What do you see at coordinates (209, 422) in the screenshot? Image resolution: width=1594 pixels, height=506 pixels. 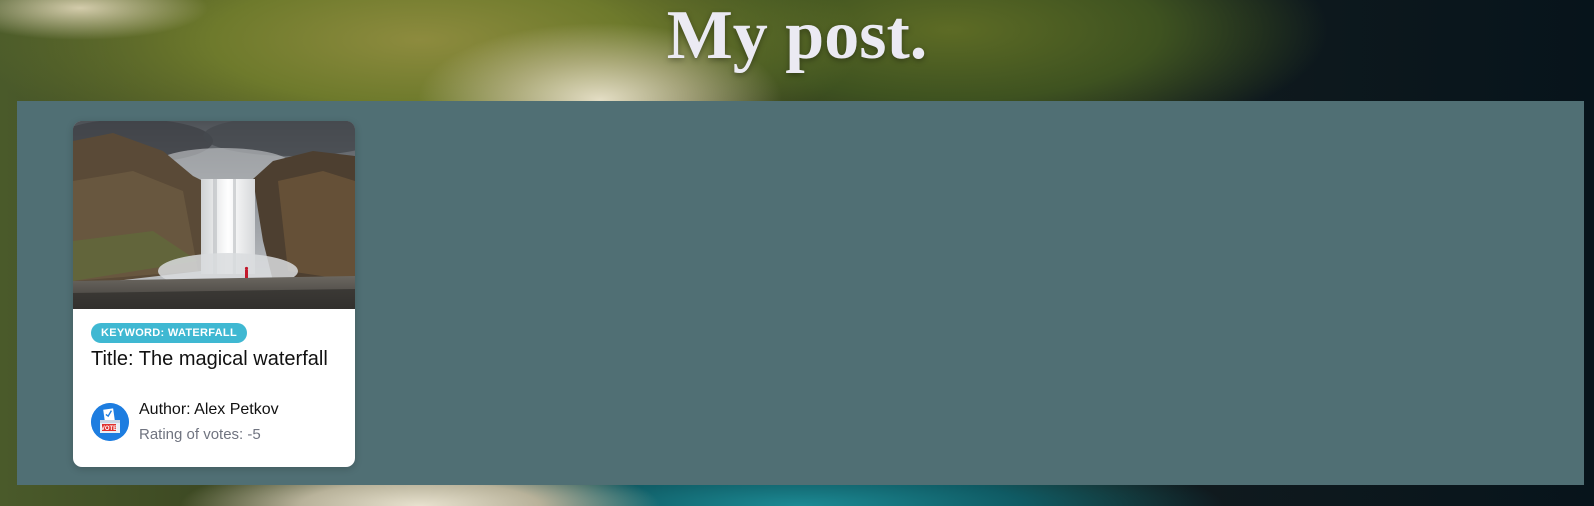 I see `author-info: Author: Alex Petkov Rating of votes: -5` at bounding box center [209, 422].